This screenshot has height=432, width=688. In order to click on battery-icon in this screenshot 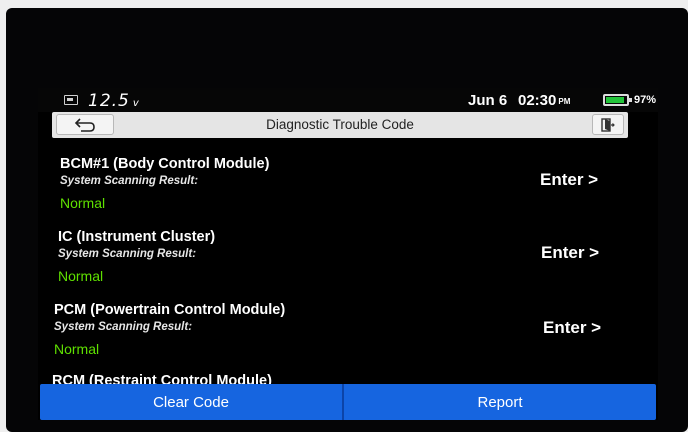, I will do `click(617, 100)`.